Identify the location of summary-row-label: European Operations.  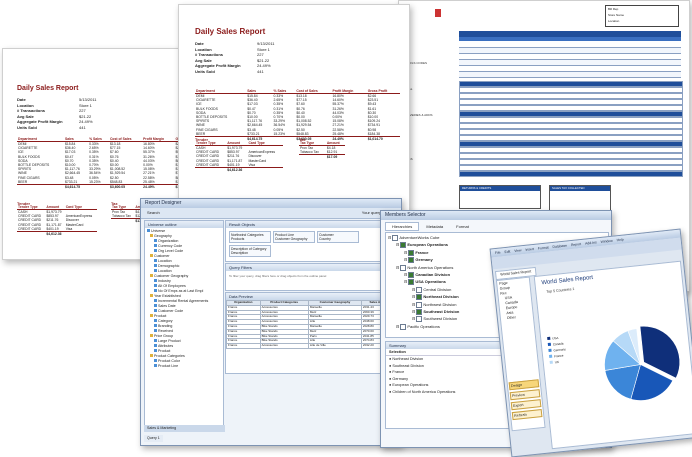
(410, 385).